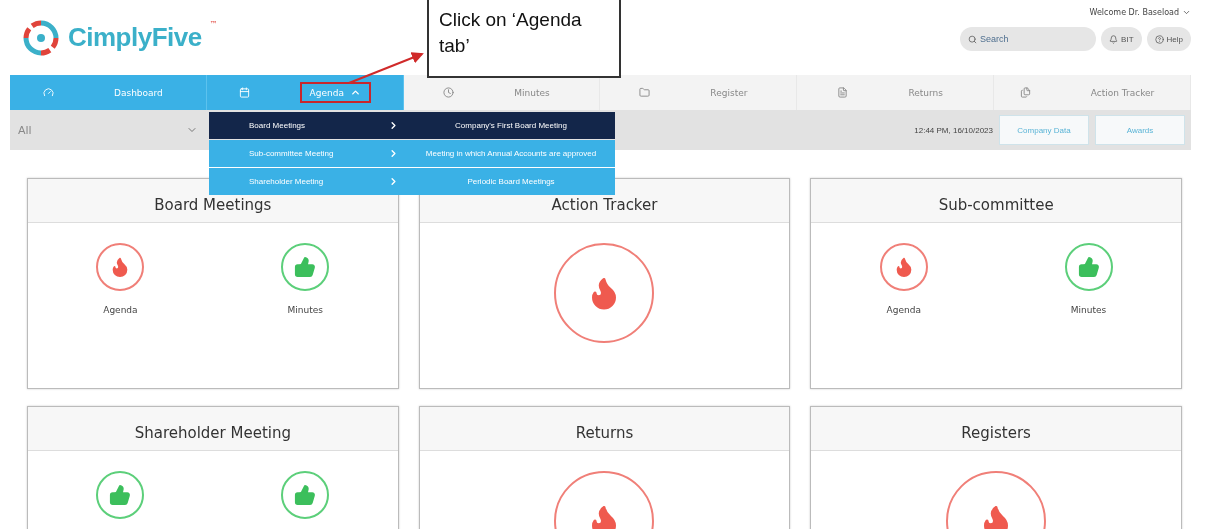  Describe the element at coordinates (645, 92) in the screenshot. I see `folder-icon` at that location.